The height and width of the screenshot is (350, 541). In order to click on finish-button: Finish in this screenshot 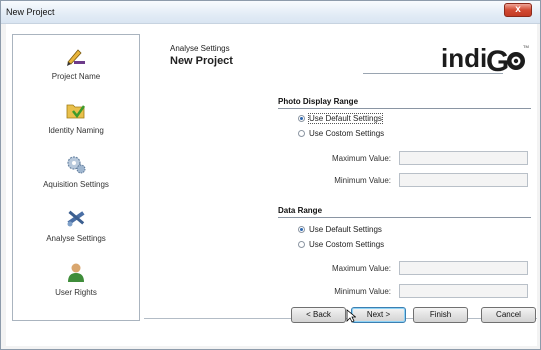, I will do `click(440, 315)`.